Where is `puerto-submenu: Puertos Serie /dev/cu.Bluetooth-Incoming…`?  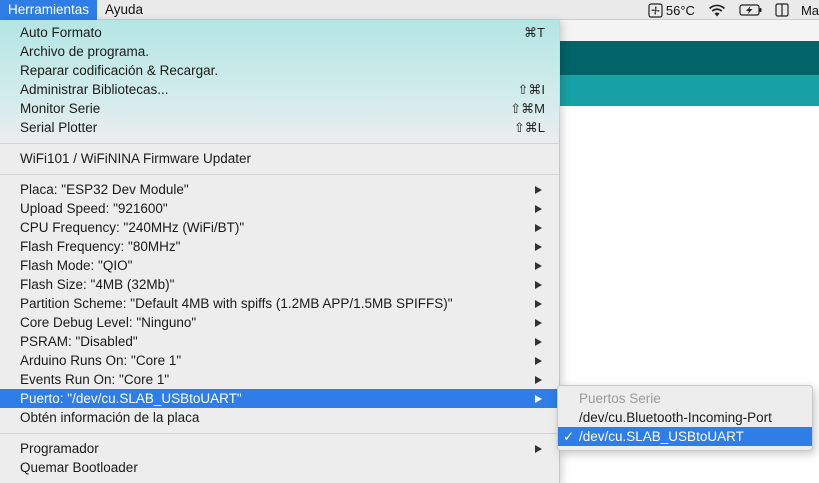 puerto-submenu: Puertos Serie /dev/cu.Bluetooth-Incoming… is located at coordinates (685, 418).